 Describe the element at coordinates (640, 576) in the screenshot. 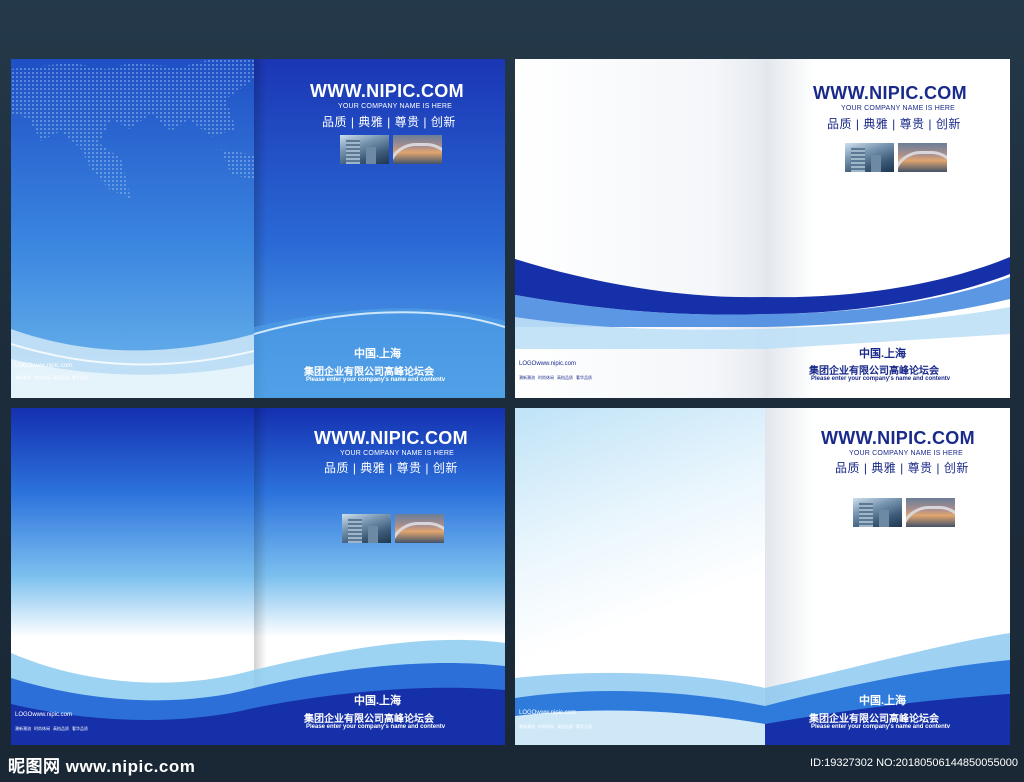

I see `cover-4-back: LOGOwww.nipic.com 潮新潮流 时尚休闲 高档品质 奢华品质` at that location.